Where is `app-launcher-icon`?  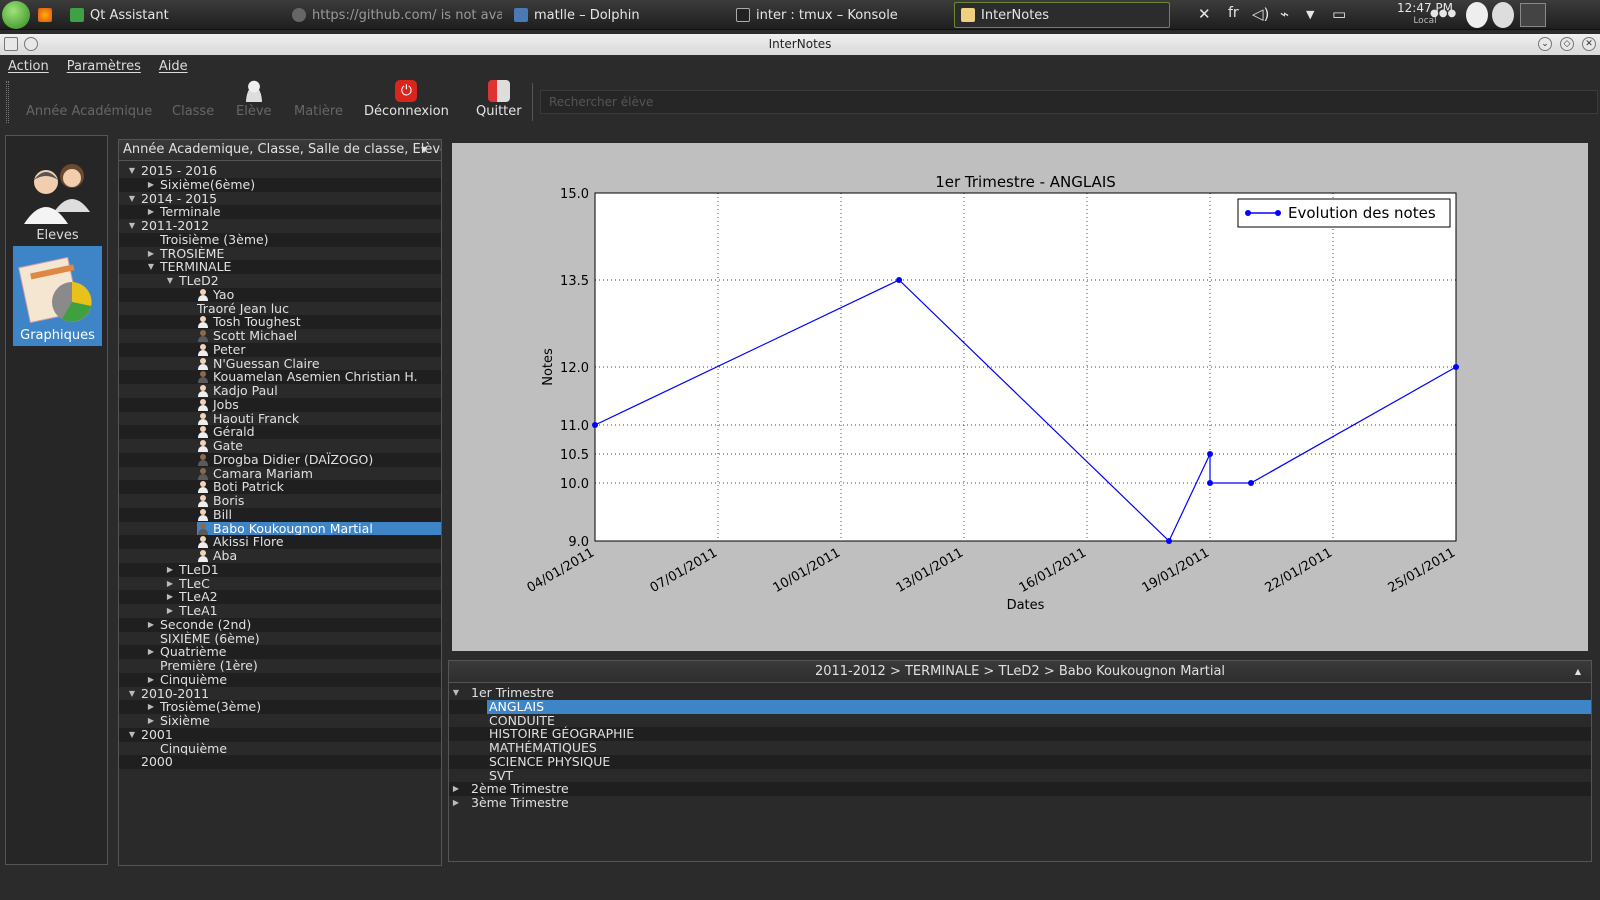
app-launcher-icon is located at coordinates (16, 15).